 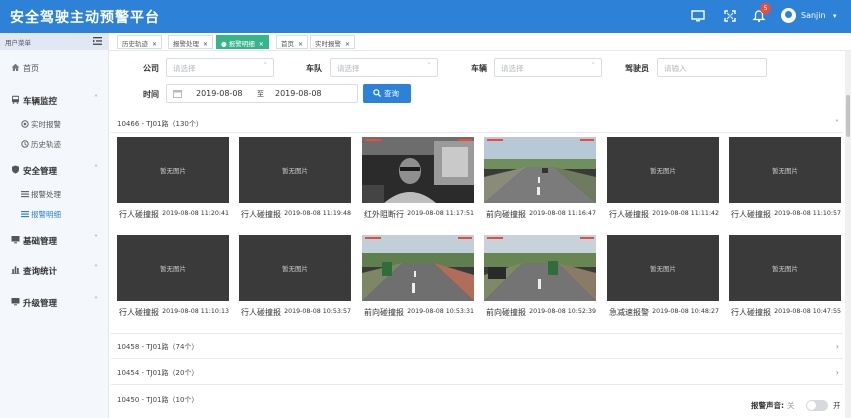 What do you see at coordinates (135, 44) in the screenshot?
I see `tab-label: 历史轨迹` at bounding box center [135, 44].